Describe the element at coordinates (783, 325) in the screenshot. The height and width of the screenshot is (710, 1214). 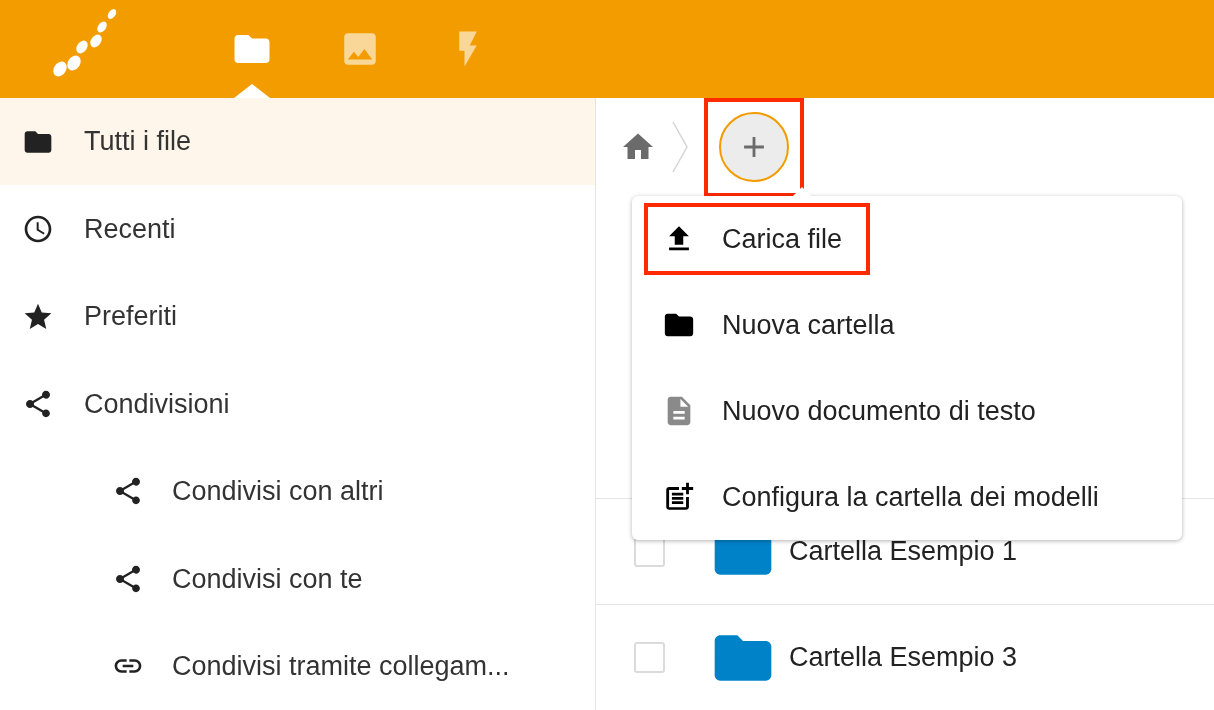
I see `menu-item: Nuova cartella` at that location.